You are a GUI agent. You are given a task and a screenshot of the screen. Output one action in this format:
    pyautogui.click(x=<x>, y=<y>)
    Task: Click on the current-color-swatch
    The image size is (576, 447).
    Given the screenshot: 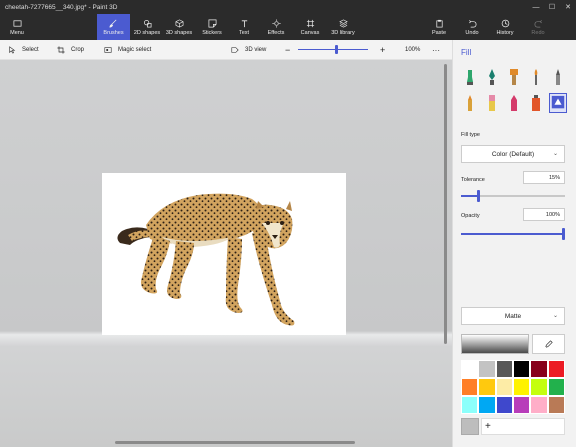 What is the action you would take?
    pyautogui.click(x=470, y=426)
    